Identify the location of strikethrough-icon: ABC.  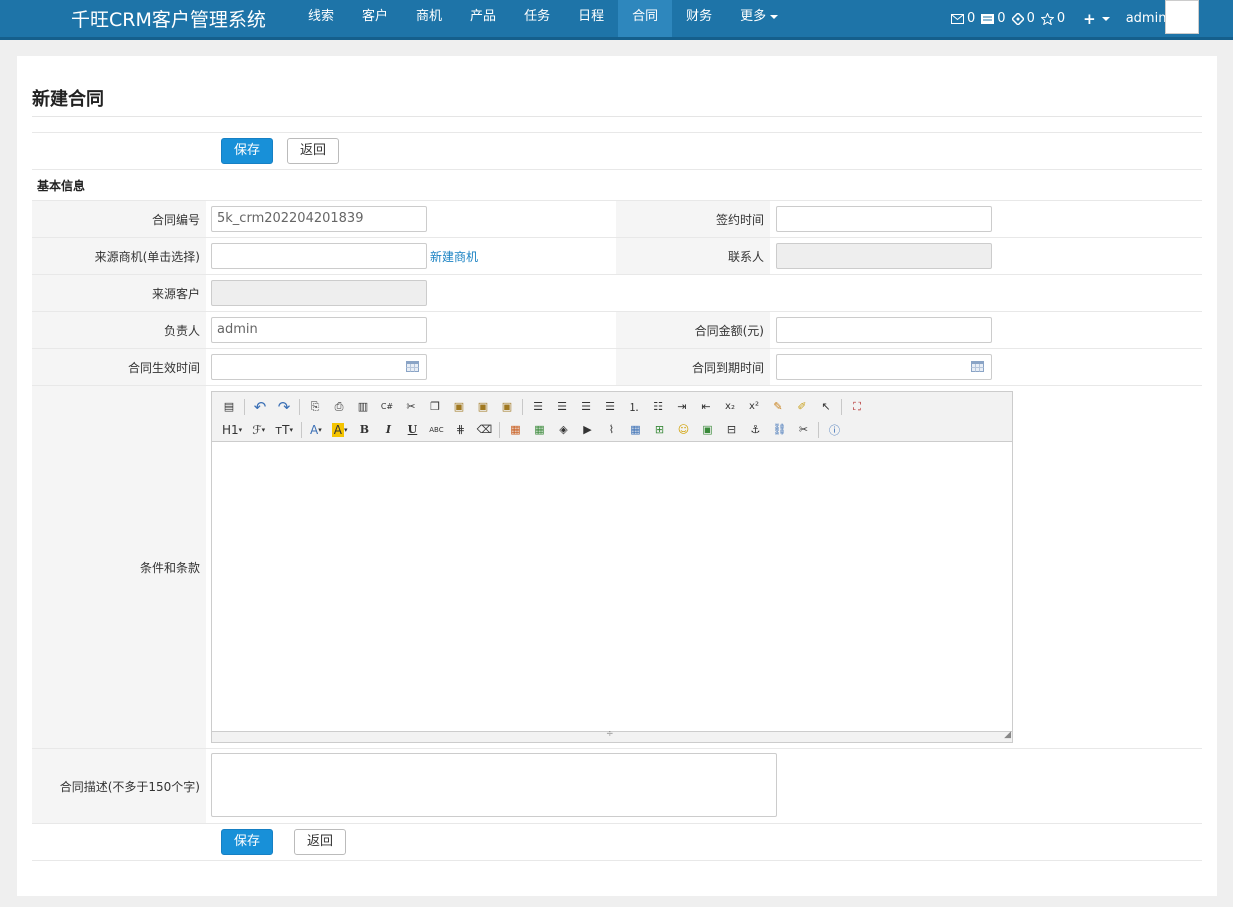
(436, 430).